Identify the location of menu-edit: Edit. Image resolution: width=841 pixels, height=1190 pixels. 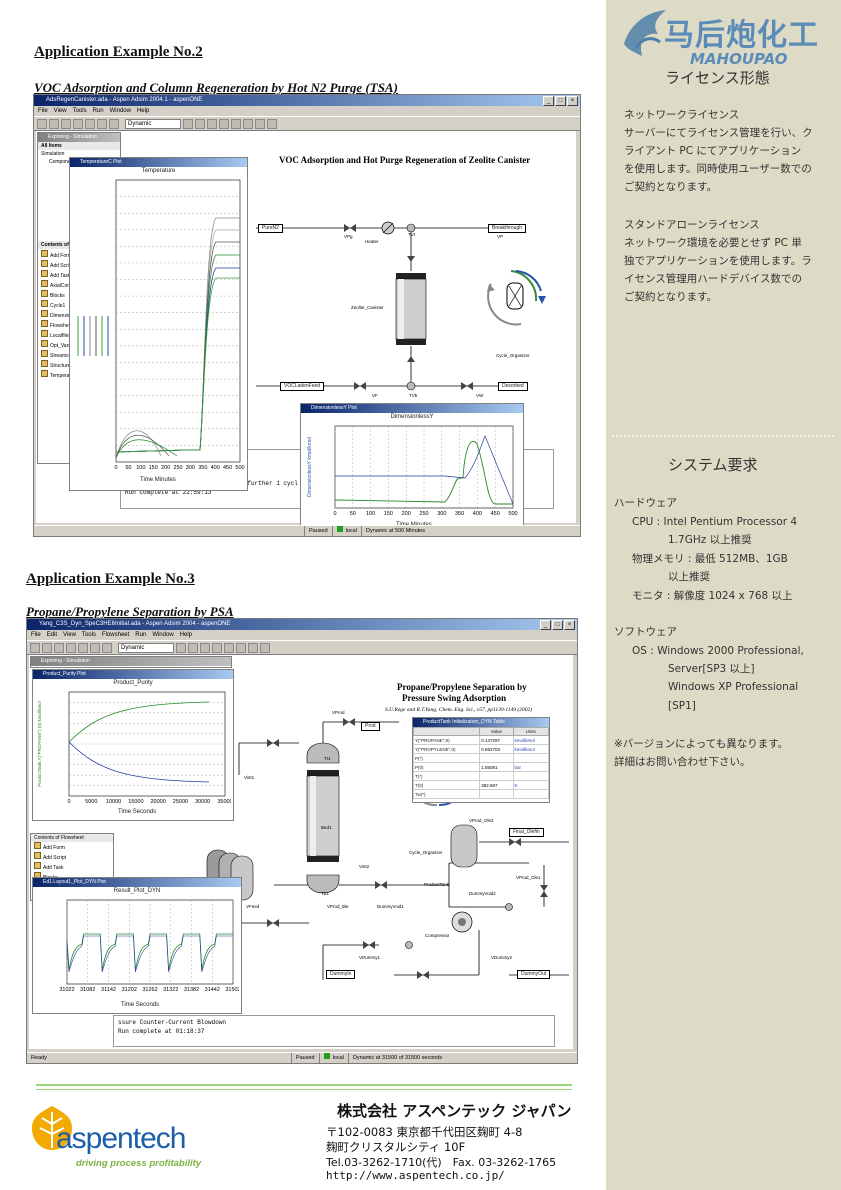
(52, 635).